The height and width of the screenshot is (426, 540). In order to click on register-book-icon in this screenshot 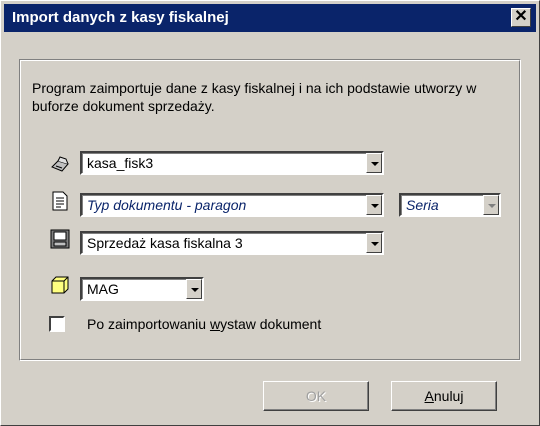, I will do `click(60, 239)`.